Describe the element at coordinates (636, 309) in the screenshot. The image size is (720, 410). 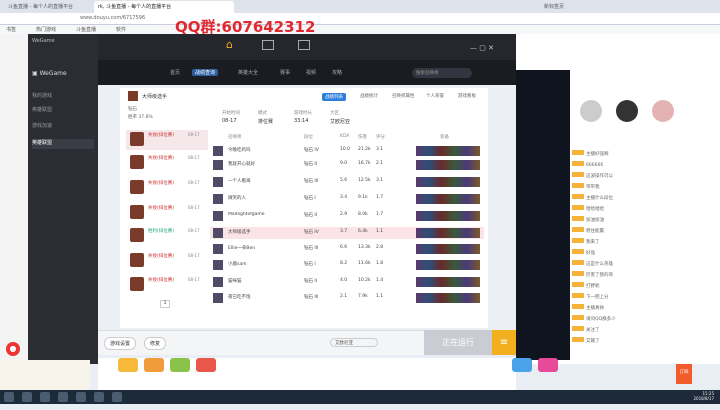
I see `chat-line: 主播真帅` at that location.